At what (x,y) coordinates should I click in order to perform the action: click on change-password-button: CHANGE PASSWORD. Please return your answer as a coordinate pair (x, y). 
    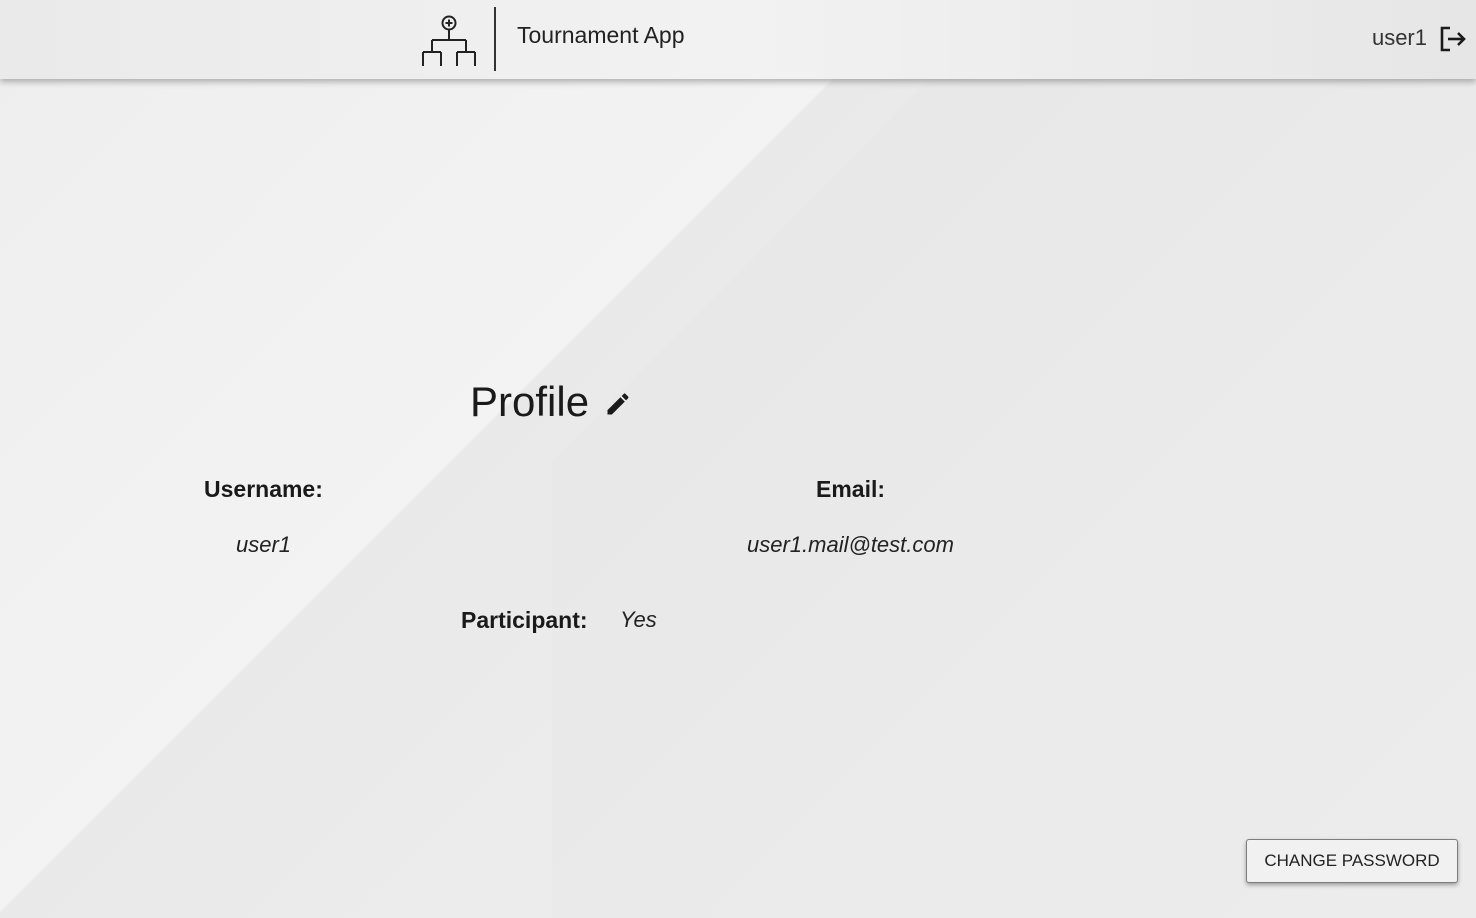
    Looking at the image, I should click on (1352, 861).